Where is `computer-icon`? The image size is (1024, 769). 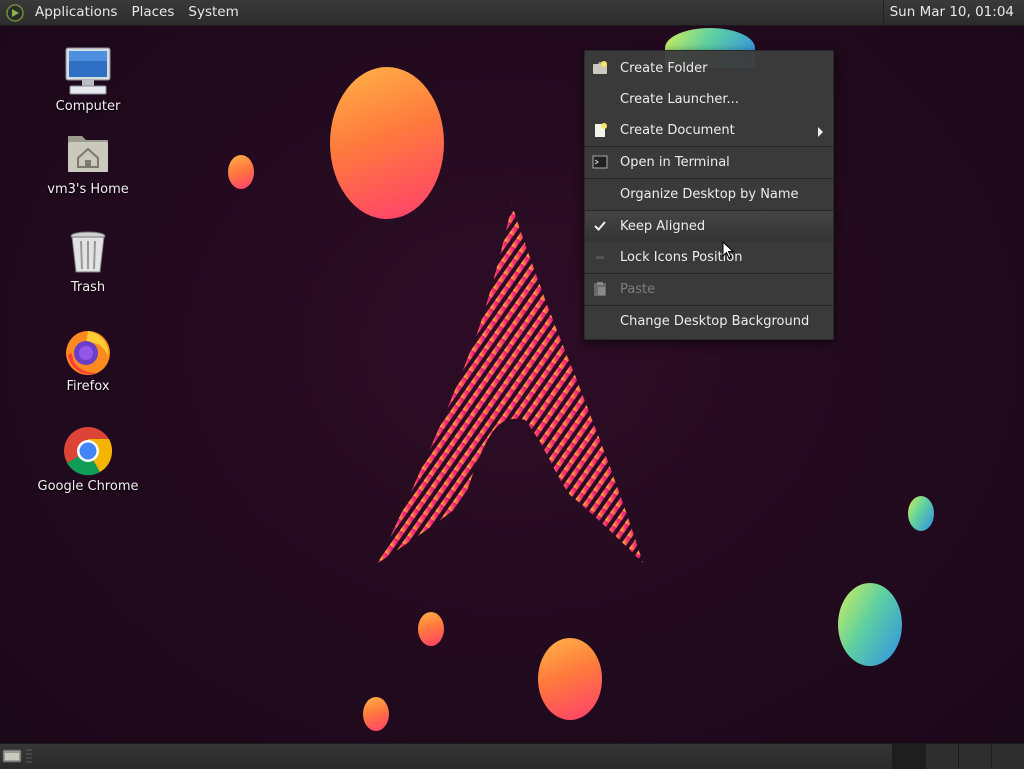
computer-icon is located at coordinates (88, 71).